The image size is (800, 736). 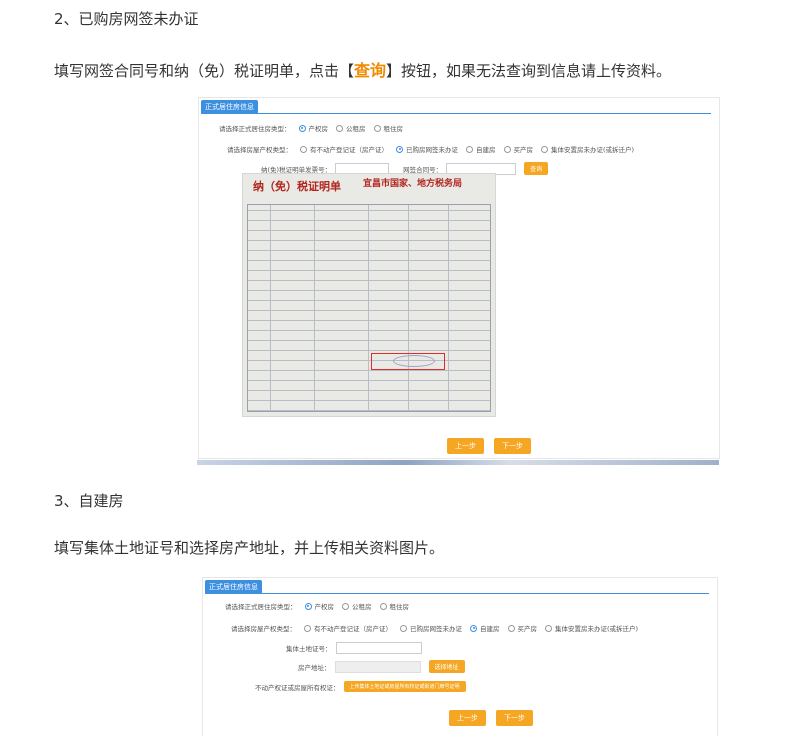 I want to click on tax-certificate-photo: 纳（免）税证明单 宜昌市国家、地方税务局, so click(x=369, y=295).